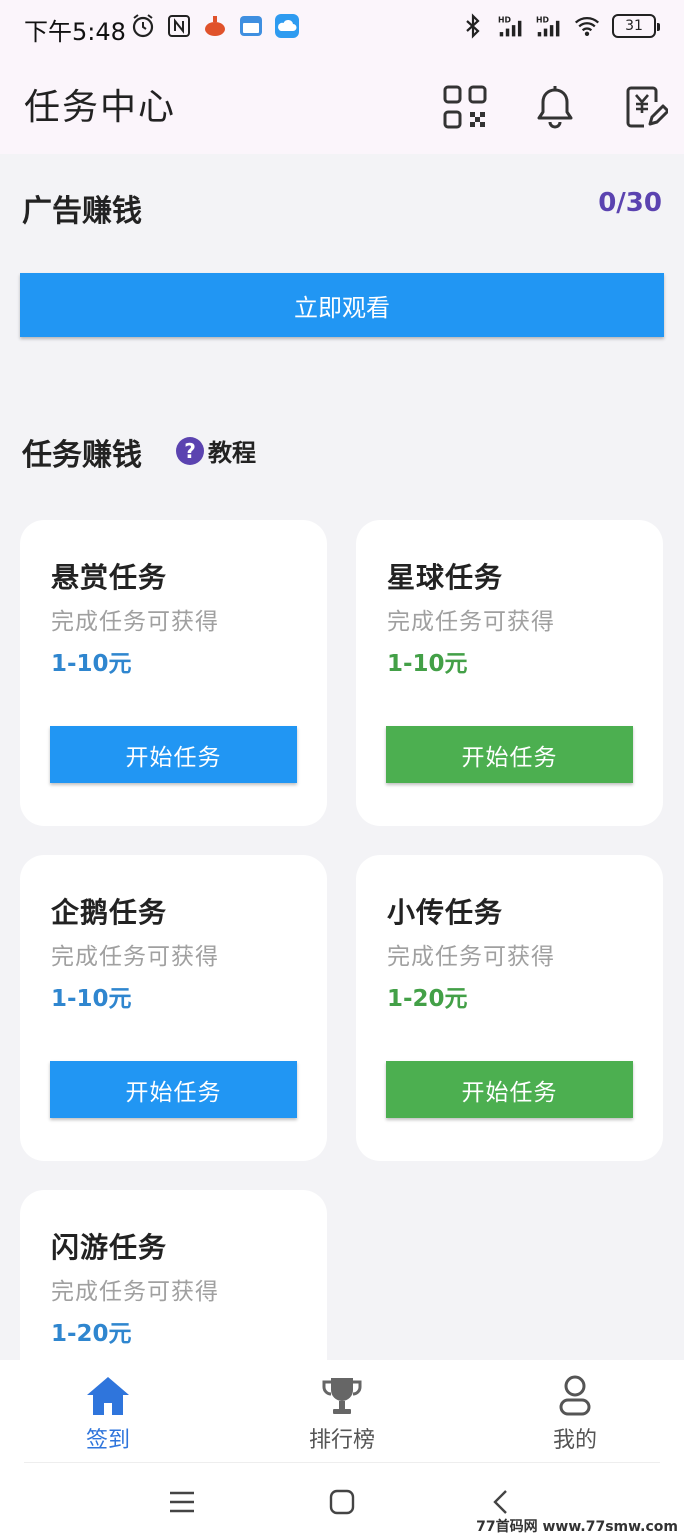 Image resolution: width=684 pixels, height=1537 pixels. Describe the element at coordinates (342, 1396) in the screenshot. I see `trophy-icon` at that location.